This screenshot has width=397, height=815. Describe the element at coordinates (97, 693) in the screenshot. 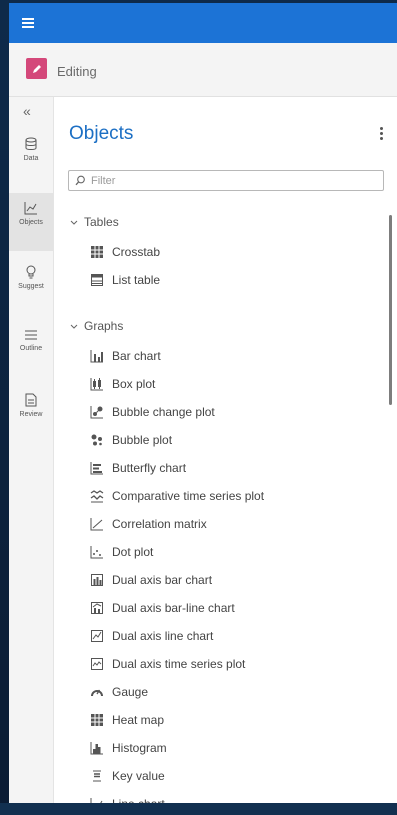

I see `gauge-icon` at that location.